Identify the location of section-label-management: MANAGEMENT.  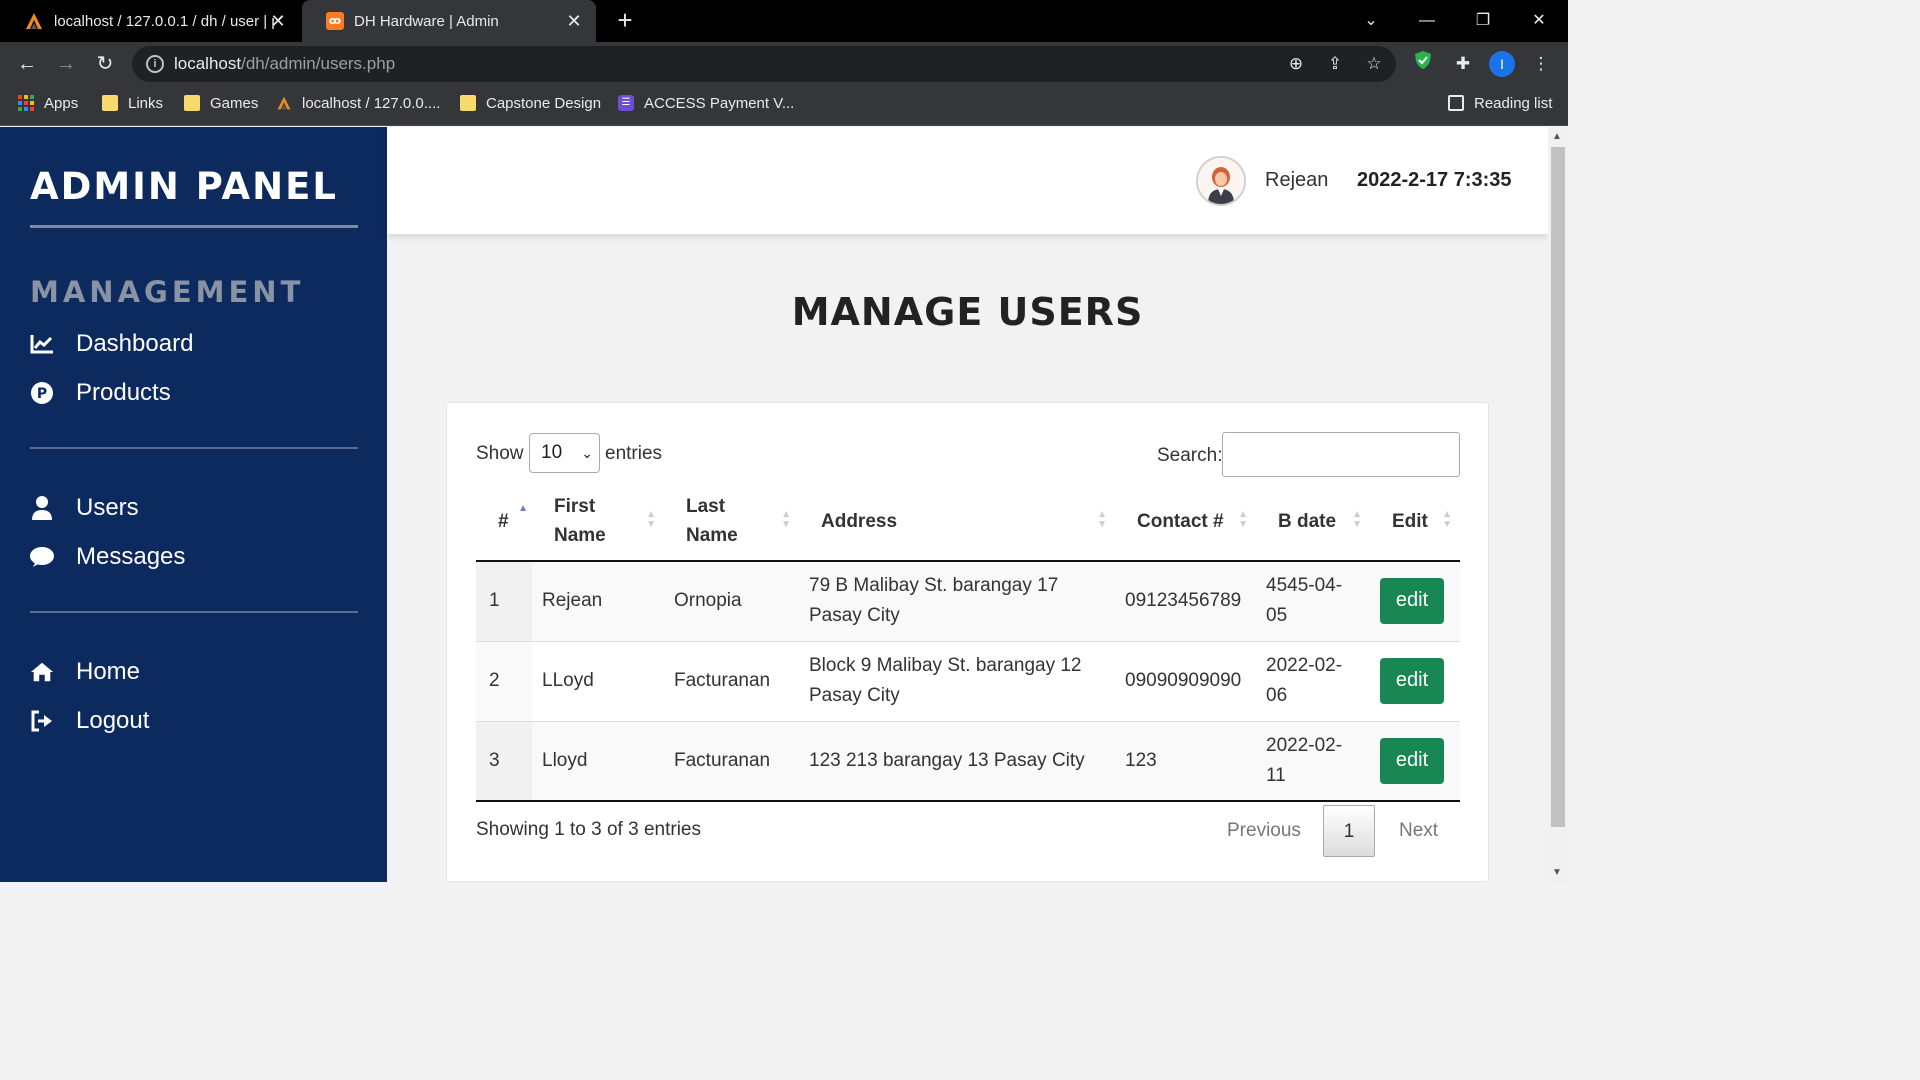
(167, 292).